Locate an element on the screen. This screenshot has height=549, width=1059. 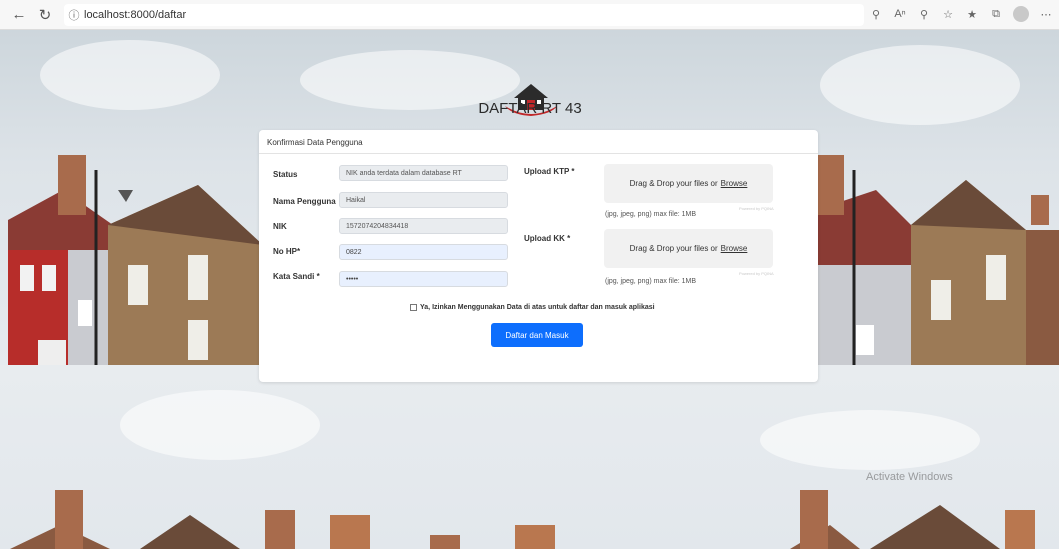
kk-dropzone: Drag & Drop your files or Browse is located at coordinates (688, 248).